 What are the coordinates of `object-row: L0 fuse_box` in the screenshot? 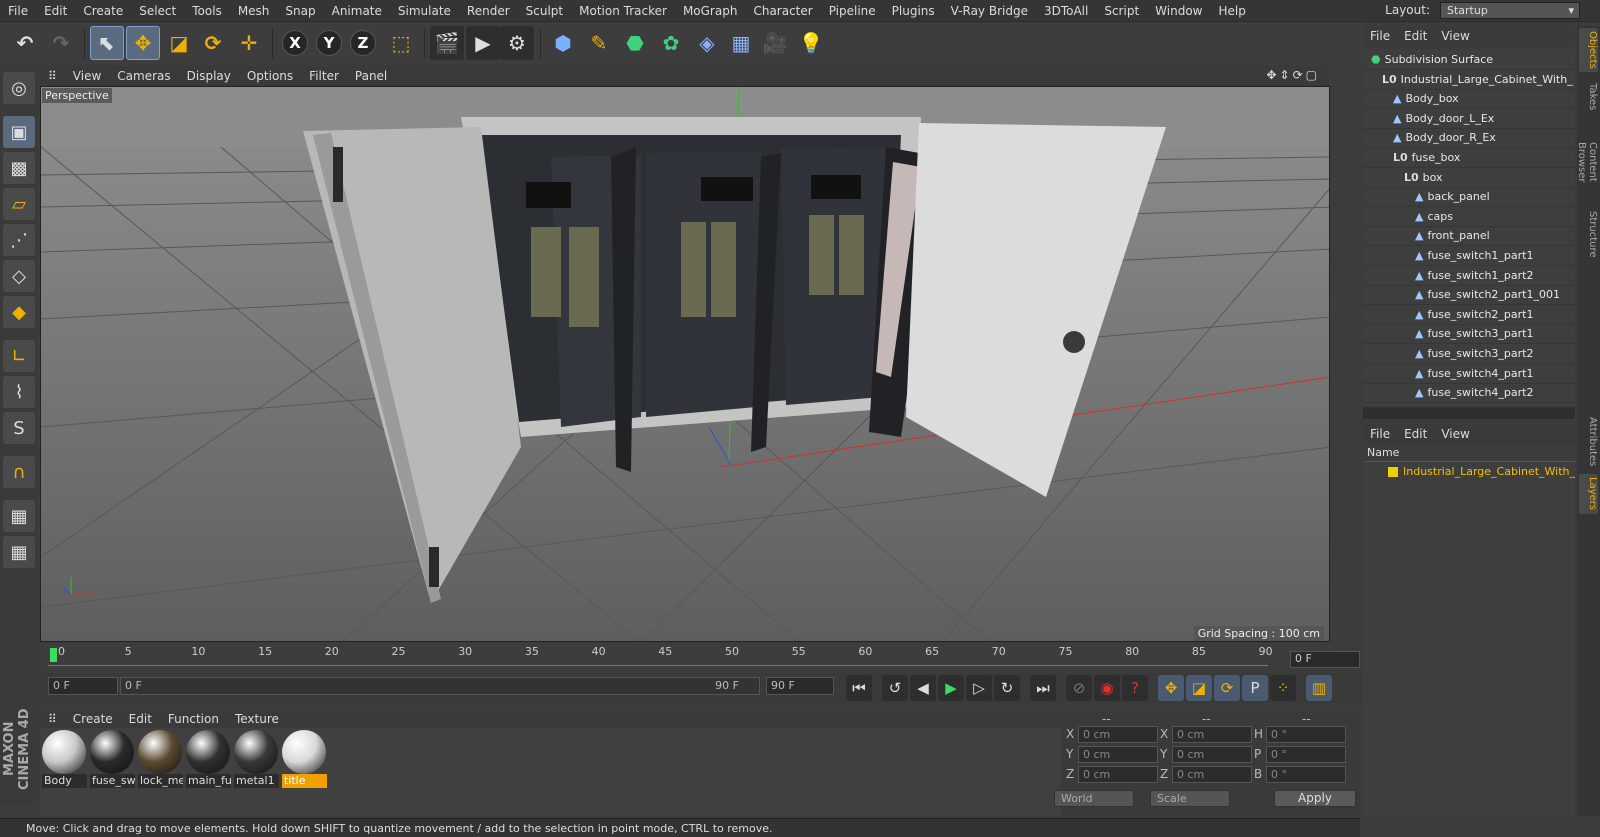 It's located at (1469, 158).